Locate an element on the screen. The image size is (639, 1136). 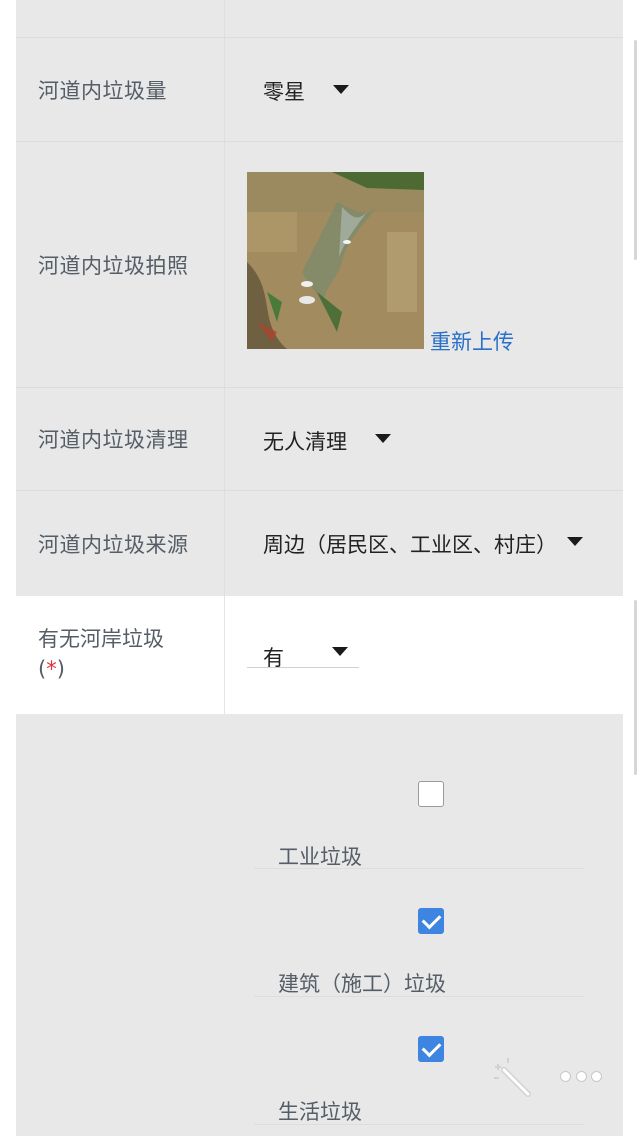
bank-trash-label-text: 有无河岸垃圾 is located at coordinates (101, 639).